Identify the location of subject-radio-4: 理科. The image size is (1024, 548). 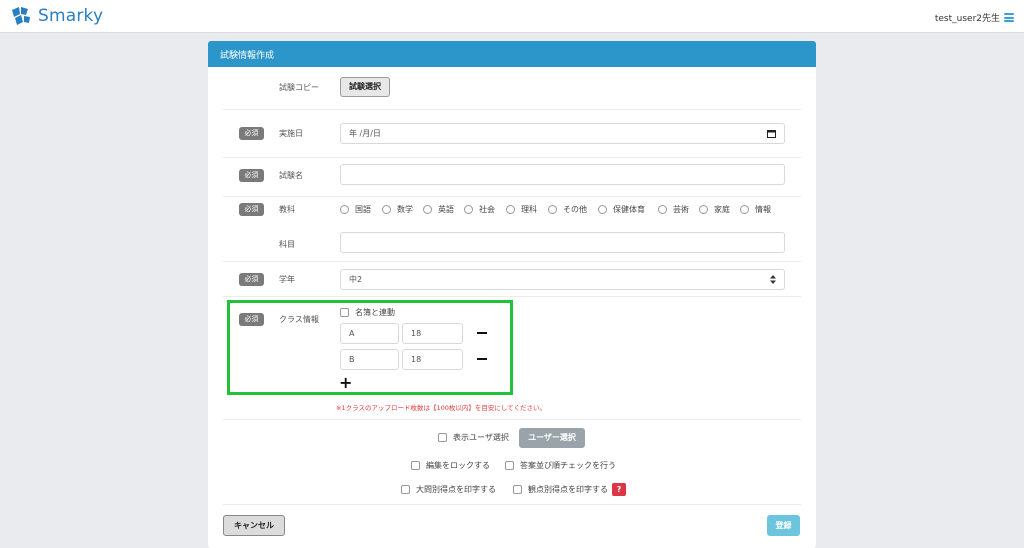
(521, 209).